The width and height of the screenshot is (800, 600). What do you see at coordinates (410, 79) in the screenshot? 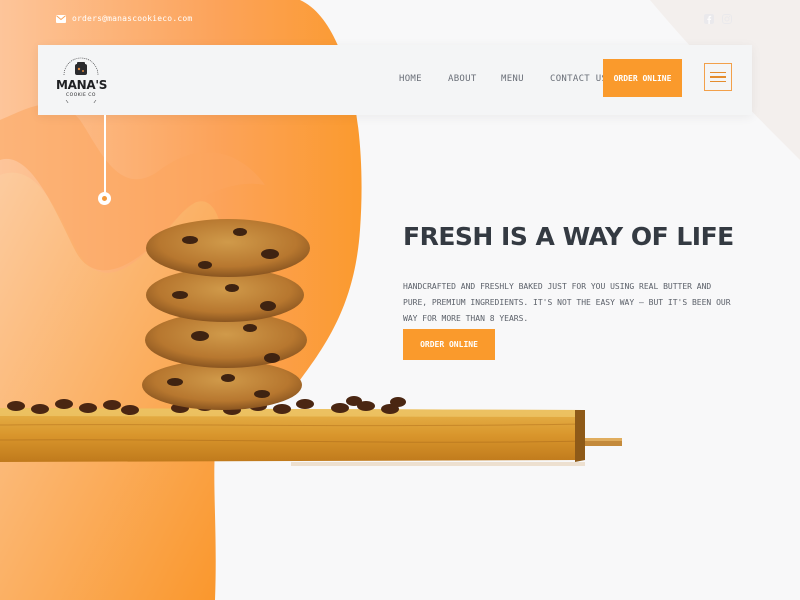
I see `nav-home: HOME` at bounding box center [410, 79].